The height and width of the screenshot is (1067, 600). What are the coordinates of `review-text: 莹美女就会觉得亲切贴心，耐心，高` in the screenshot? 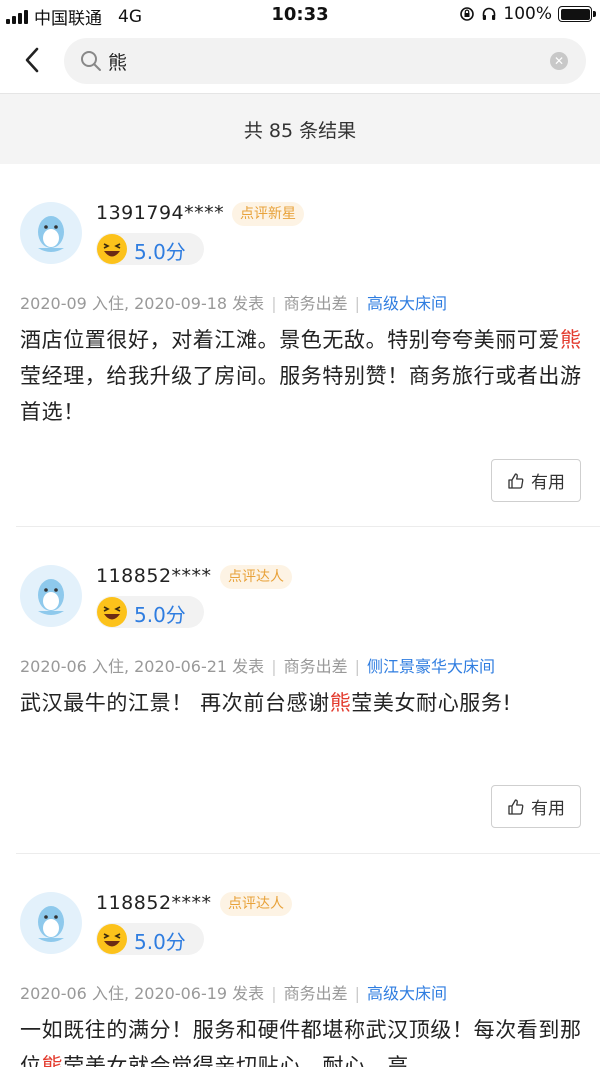 It's located at (236, 1060).